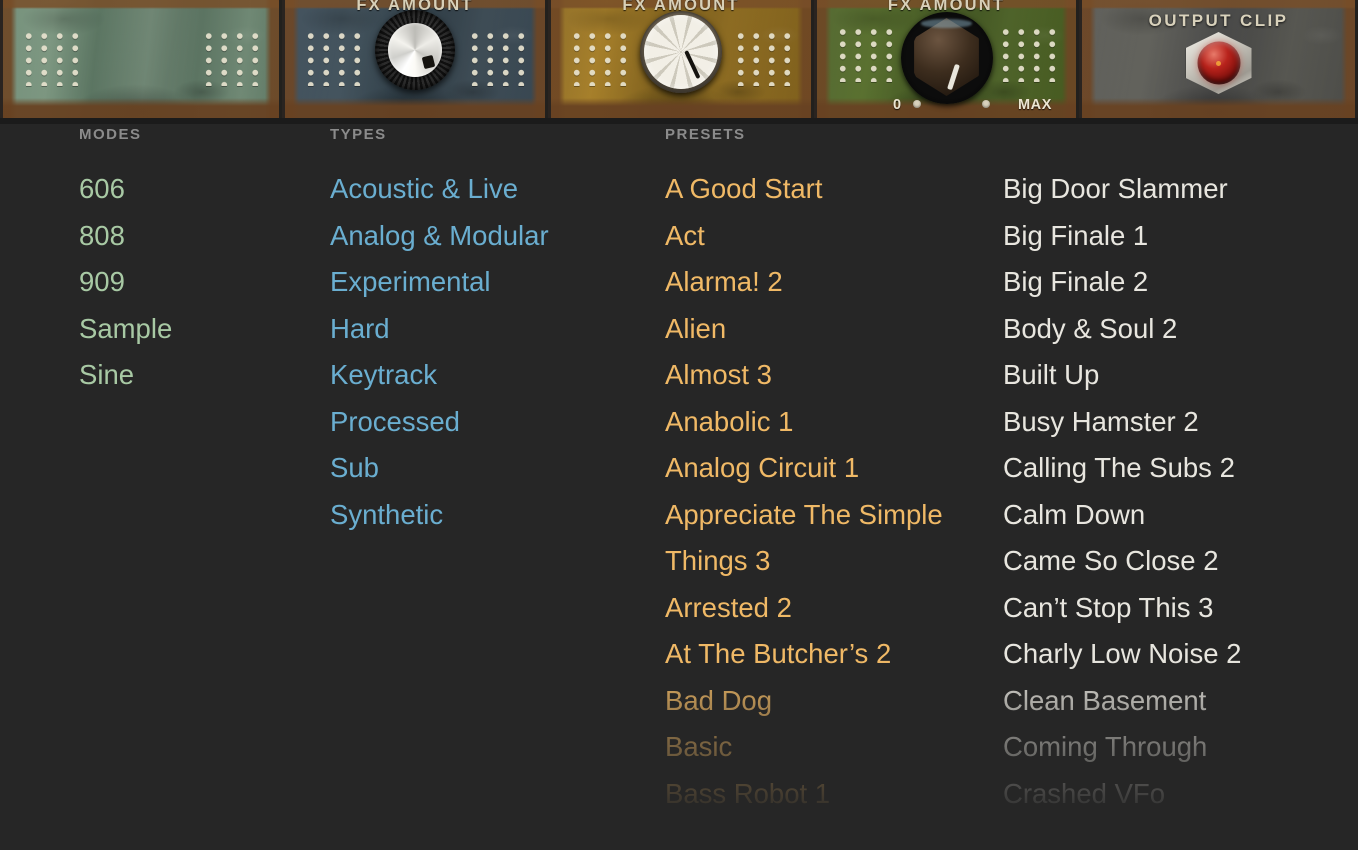 The width and height of the screenshot is (1358, 850). What do you see at coordinates (830, 701) in the screenshot?
I see `list-item: Bad Dog` at bounding box center [830, 701].